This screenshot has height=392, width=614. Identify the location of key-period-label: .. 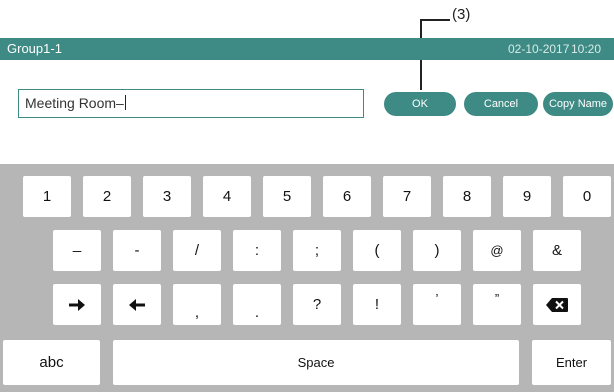
(257, 312).